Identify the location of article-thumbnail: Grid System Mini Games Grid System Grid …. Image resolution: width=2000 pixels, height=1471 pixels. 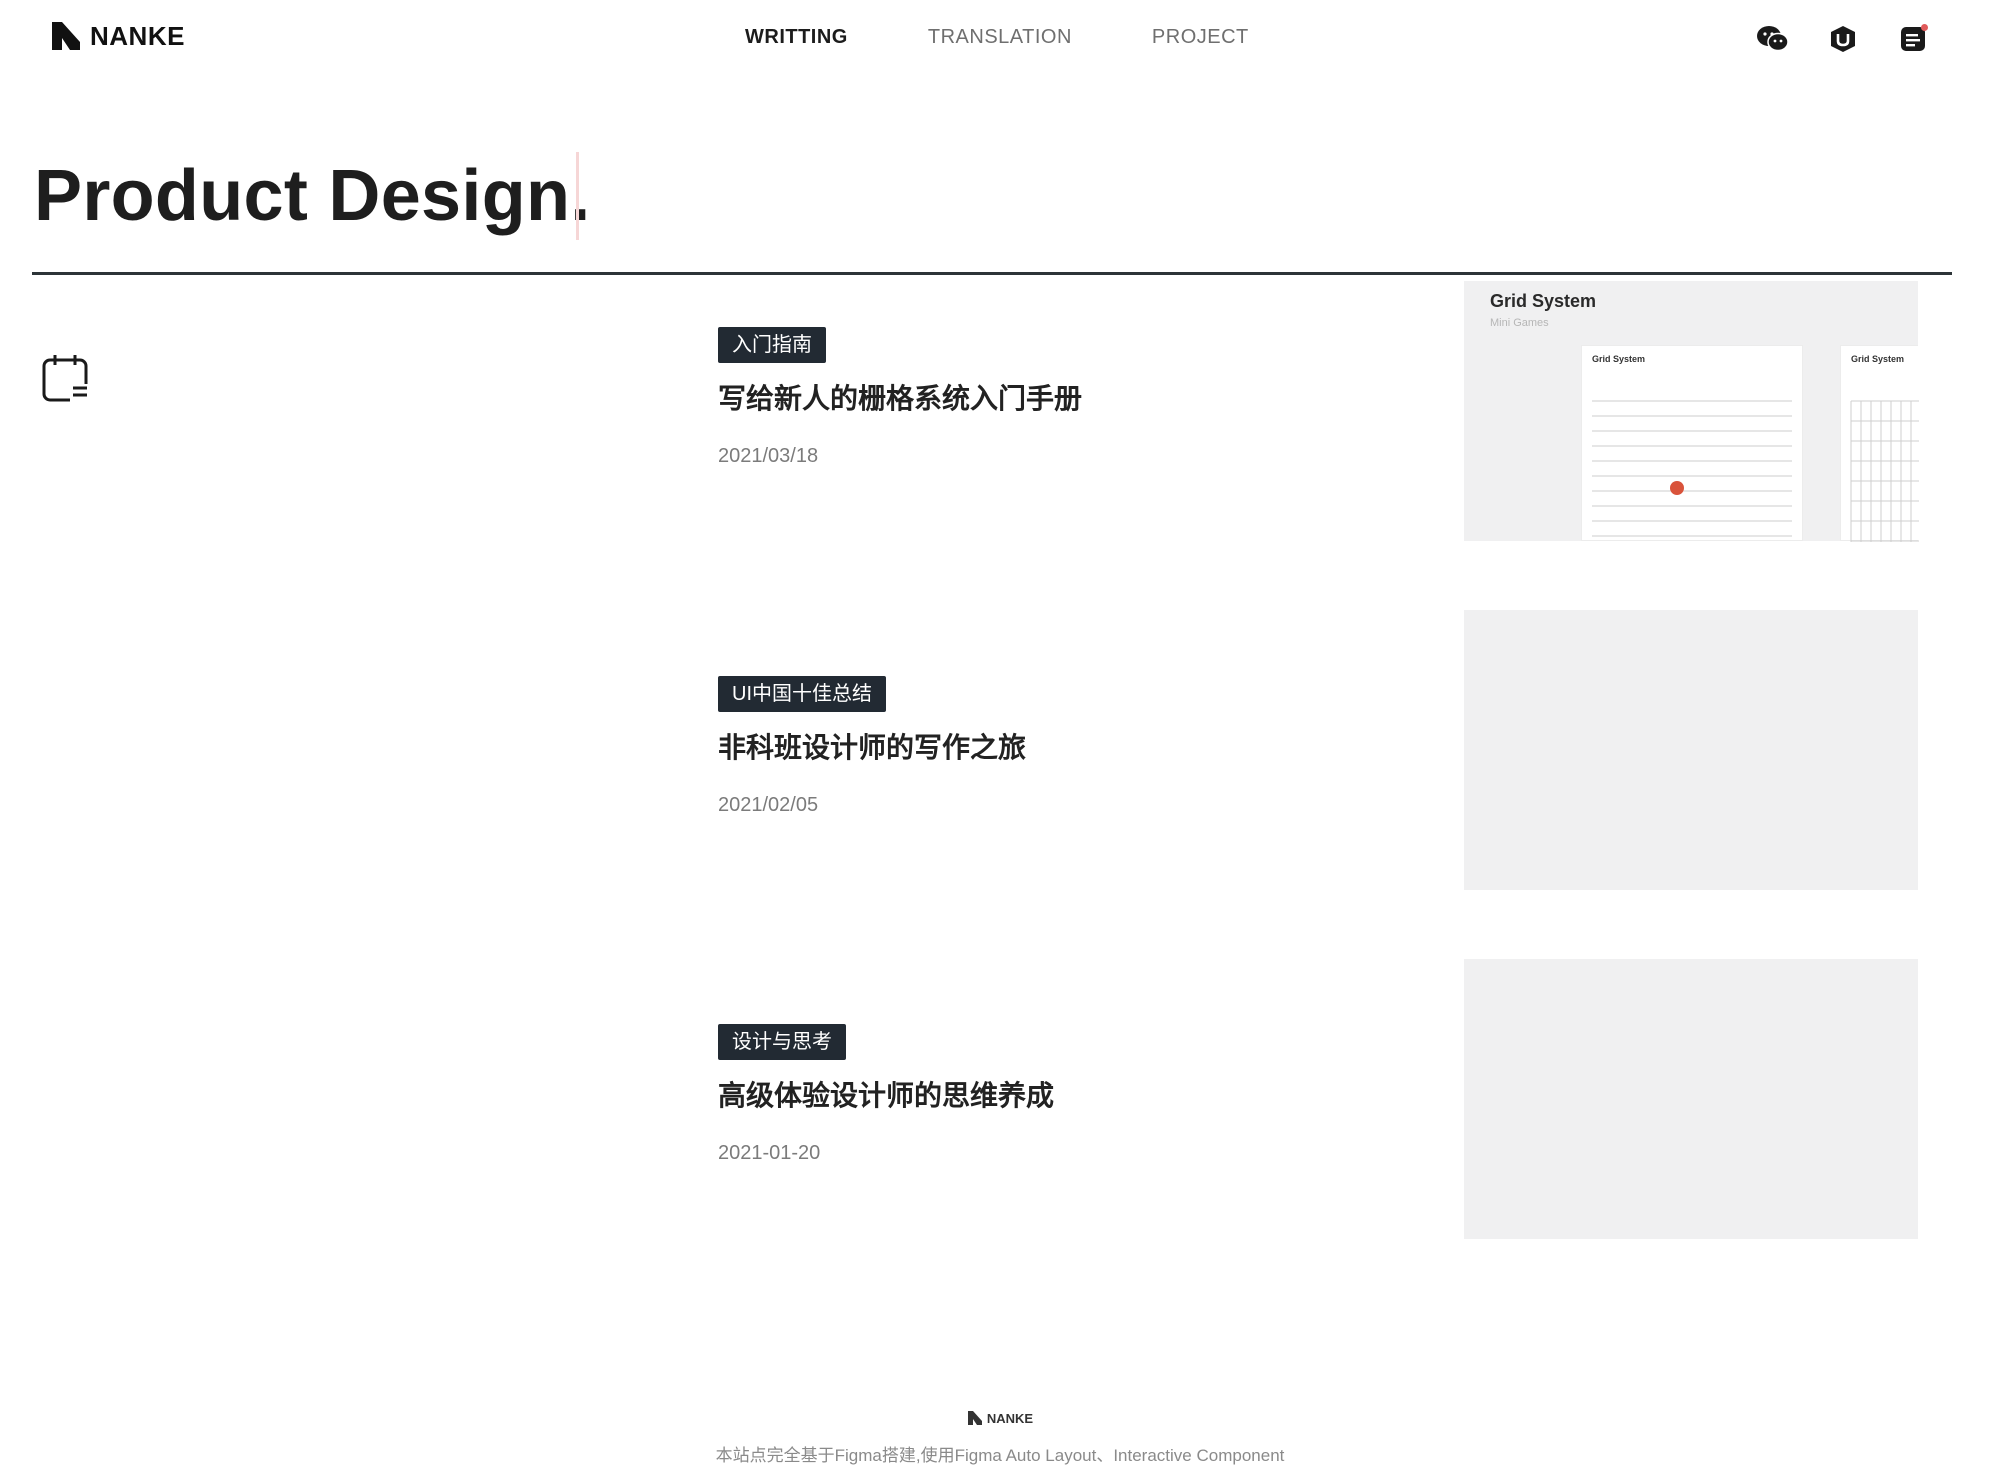
(1691, 411).